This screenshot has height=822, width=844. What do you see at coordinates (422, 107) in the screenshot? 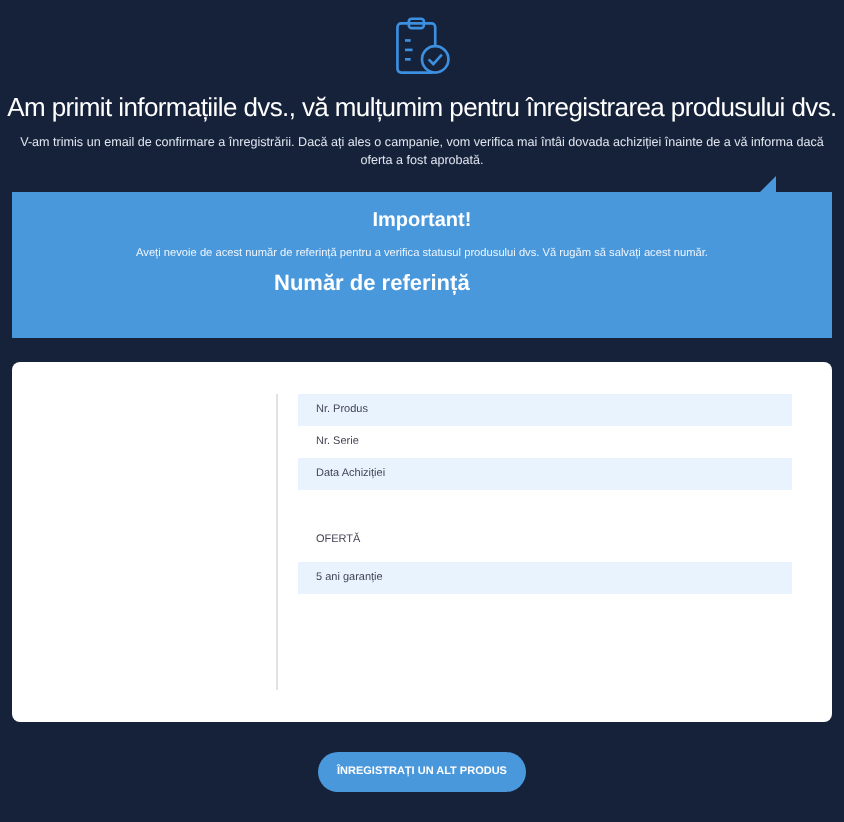
I see `confirmation-title: Am primit informațiile dvs., vă mulțumim pentru înregistrarea produsului dvs.` at bounding box center [422, 107].